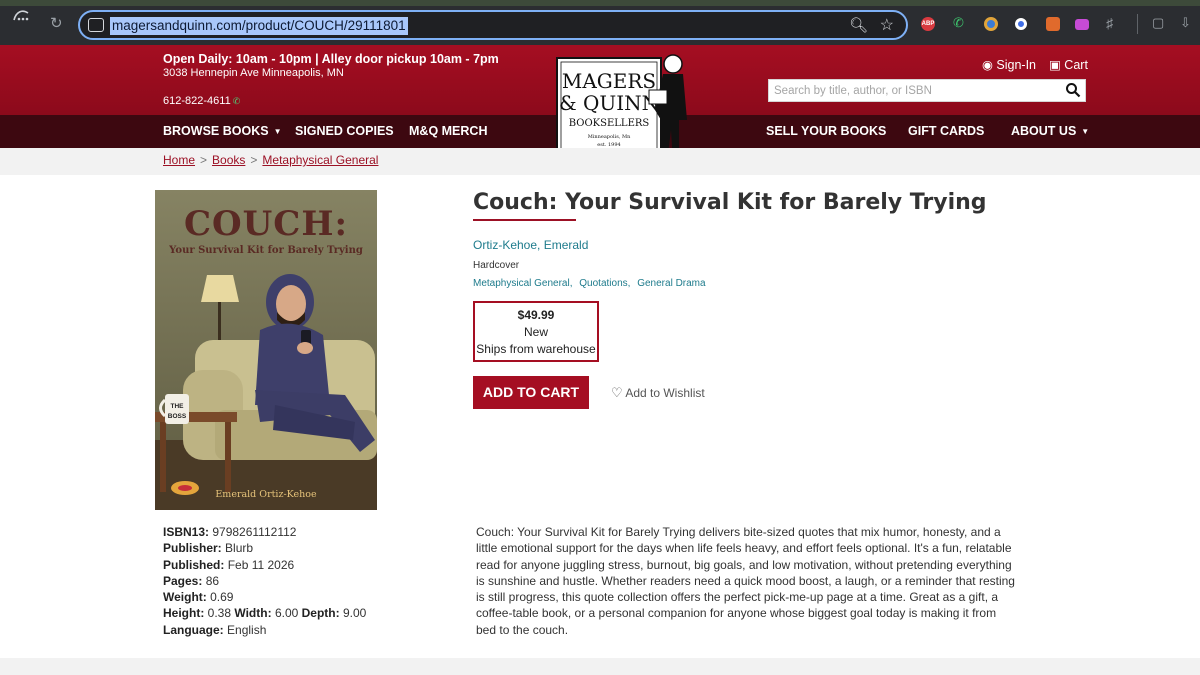 The image size is (1200, 675). Describe the element at coordinates (1053, 24) in the screenshot. I see `fox-extension-icon` at that location.